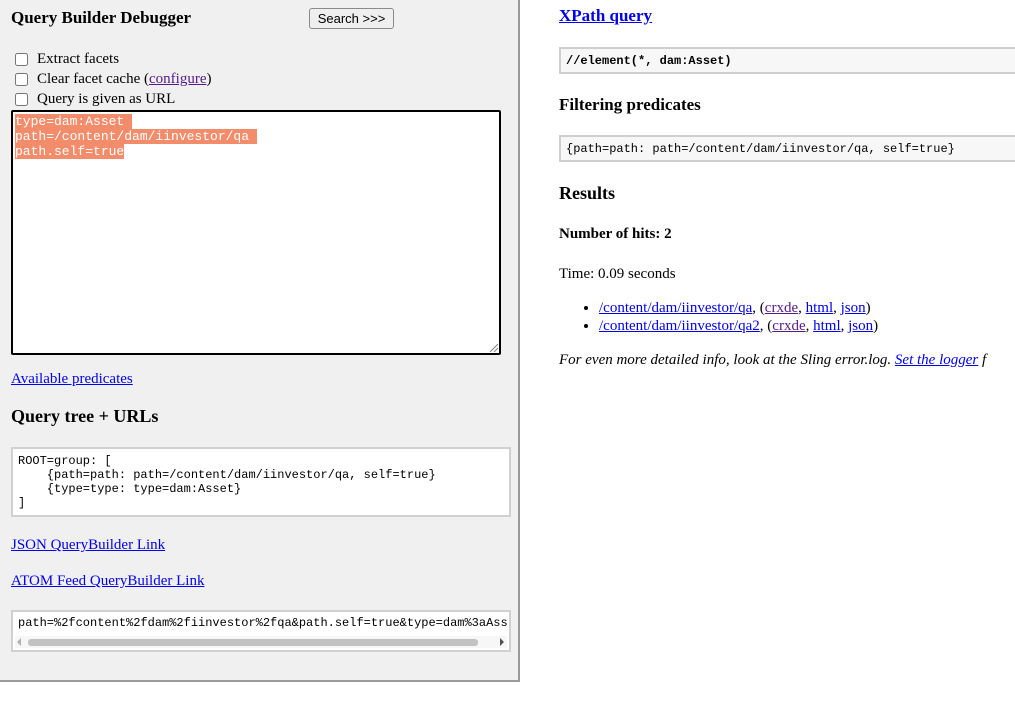 The height and width of the screenshot is (714, 1015). Describe the element at coordinates (72, 379) in the screenshot. I see `available-predicates-link: Available predicates` at that location.